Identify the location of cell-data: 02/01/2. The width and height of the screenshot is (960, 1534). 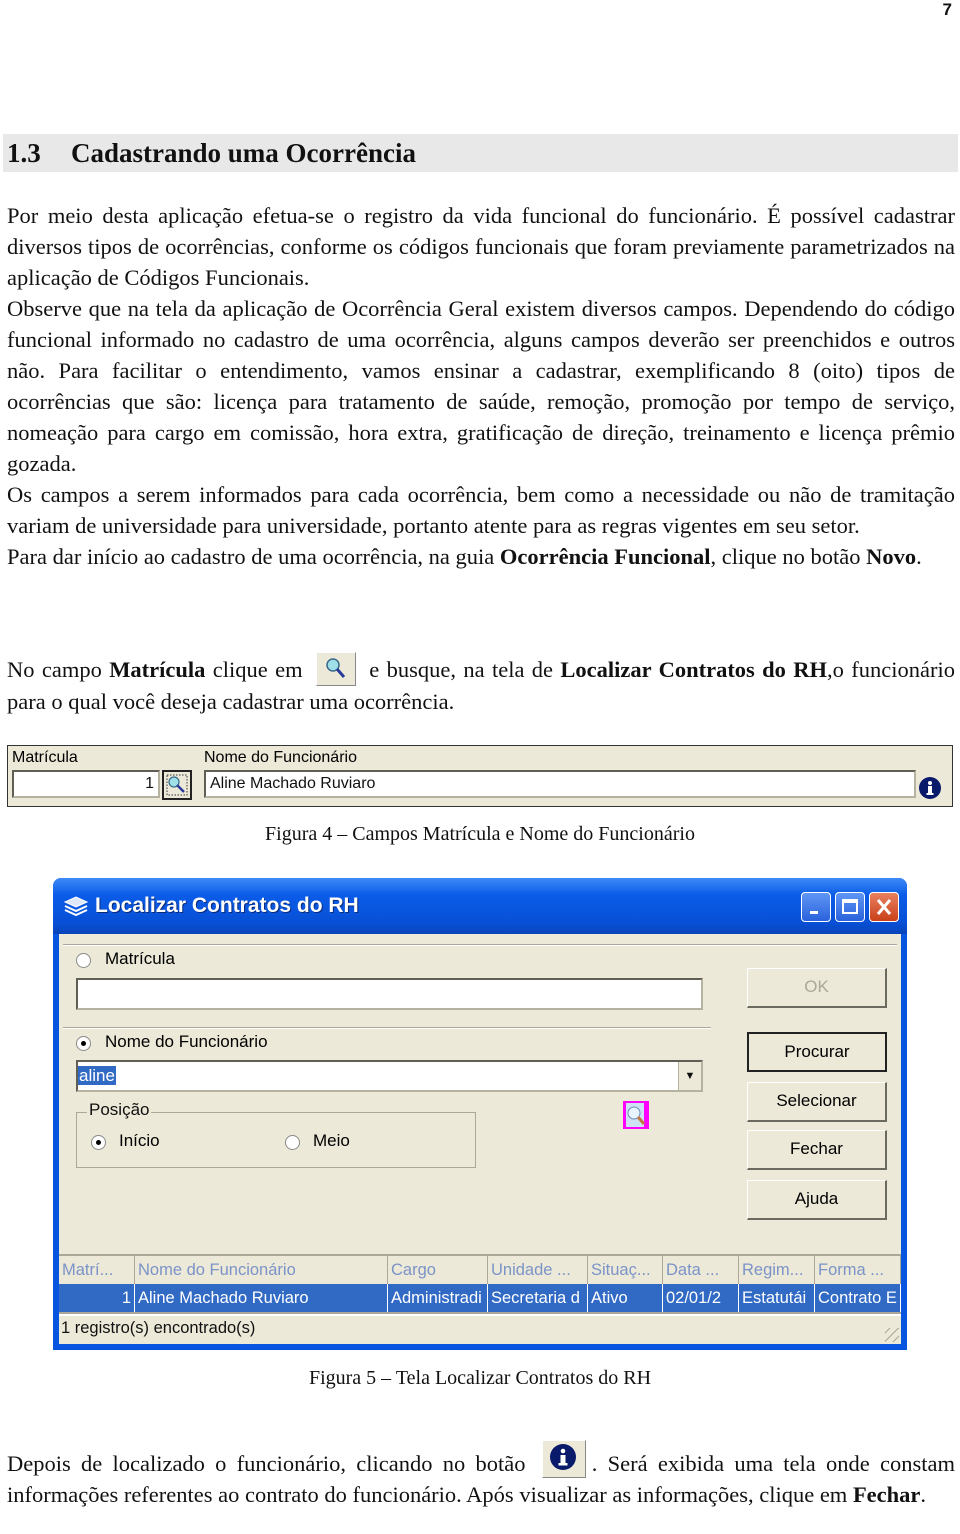
(701, 1298).